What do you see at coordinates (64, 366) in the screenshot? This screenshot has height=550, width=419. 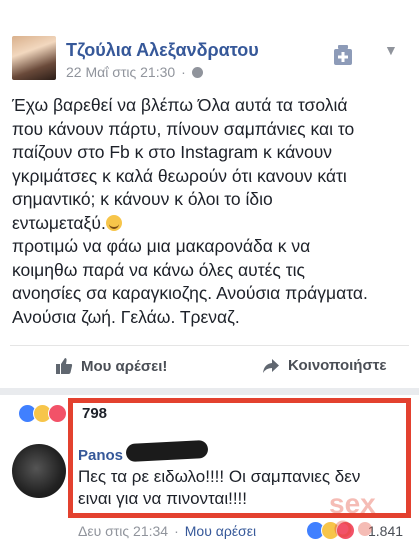 I see `thumbs-up-icon` at bounding box center [64, 366].